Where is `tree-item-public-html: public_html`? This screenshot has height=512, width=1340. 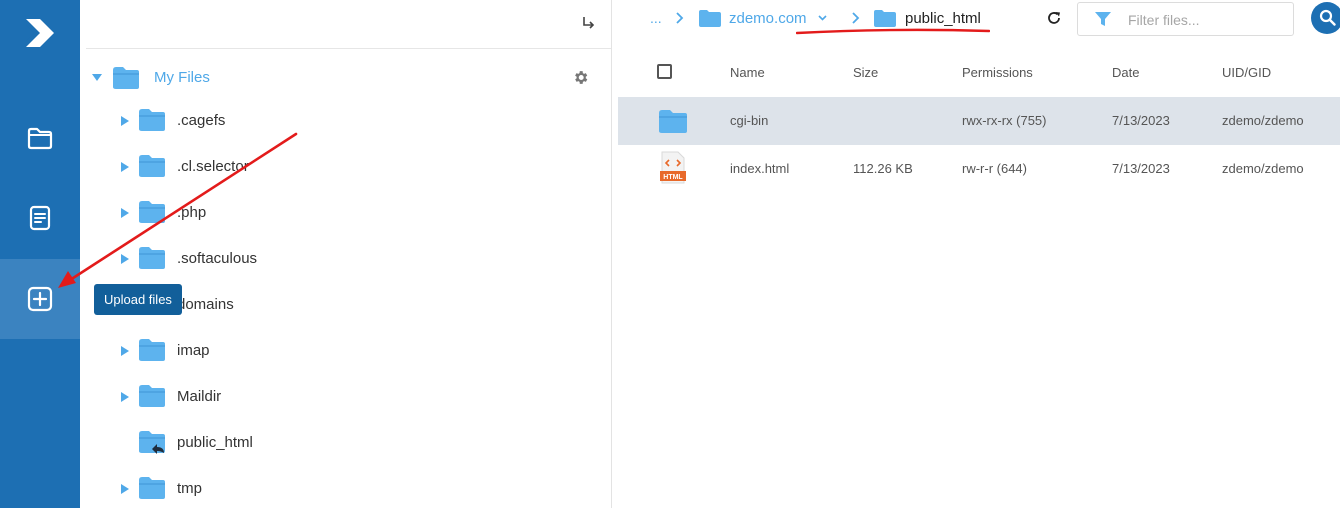 tree-item-public-html: public_html is located at coordinates (350, 443).